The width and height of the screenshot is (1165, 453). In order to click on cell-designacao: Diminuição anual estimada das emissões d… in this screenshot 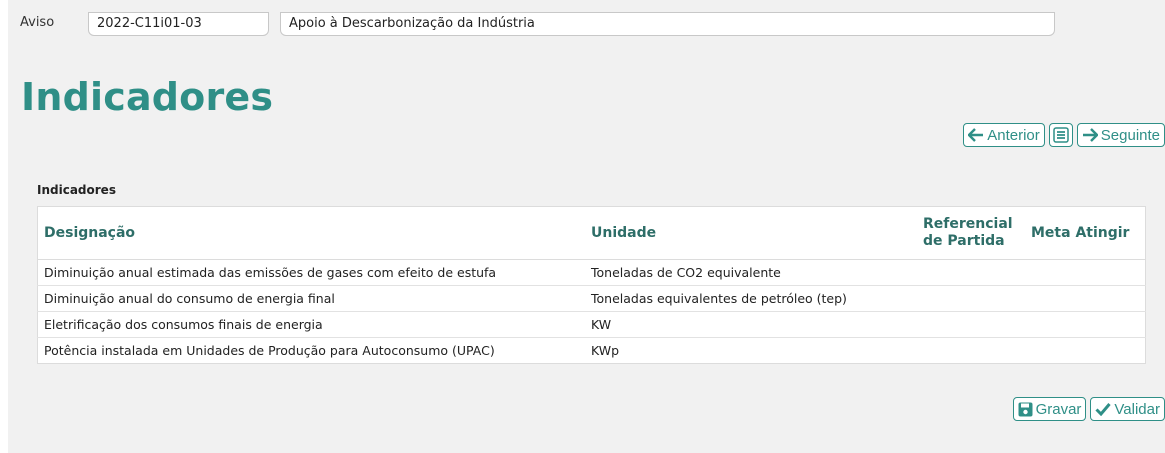, I will do `click(311, 272)`.